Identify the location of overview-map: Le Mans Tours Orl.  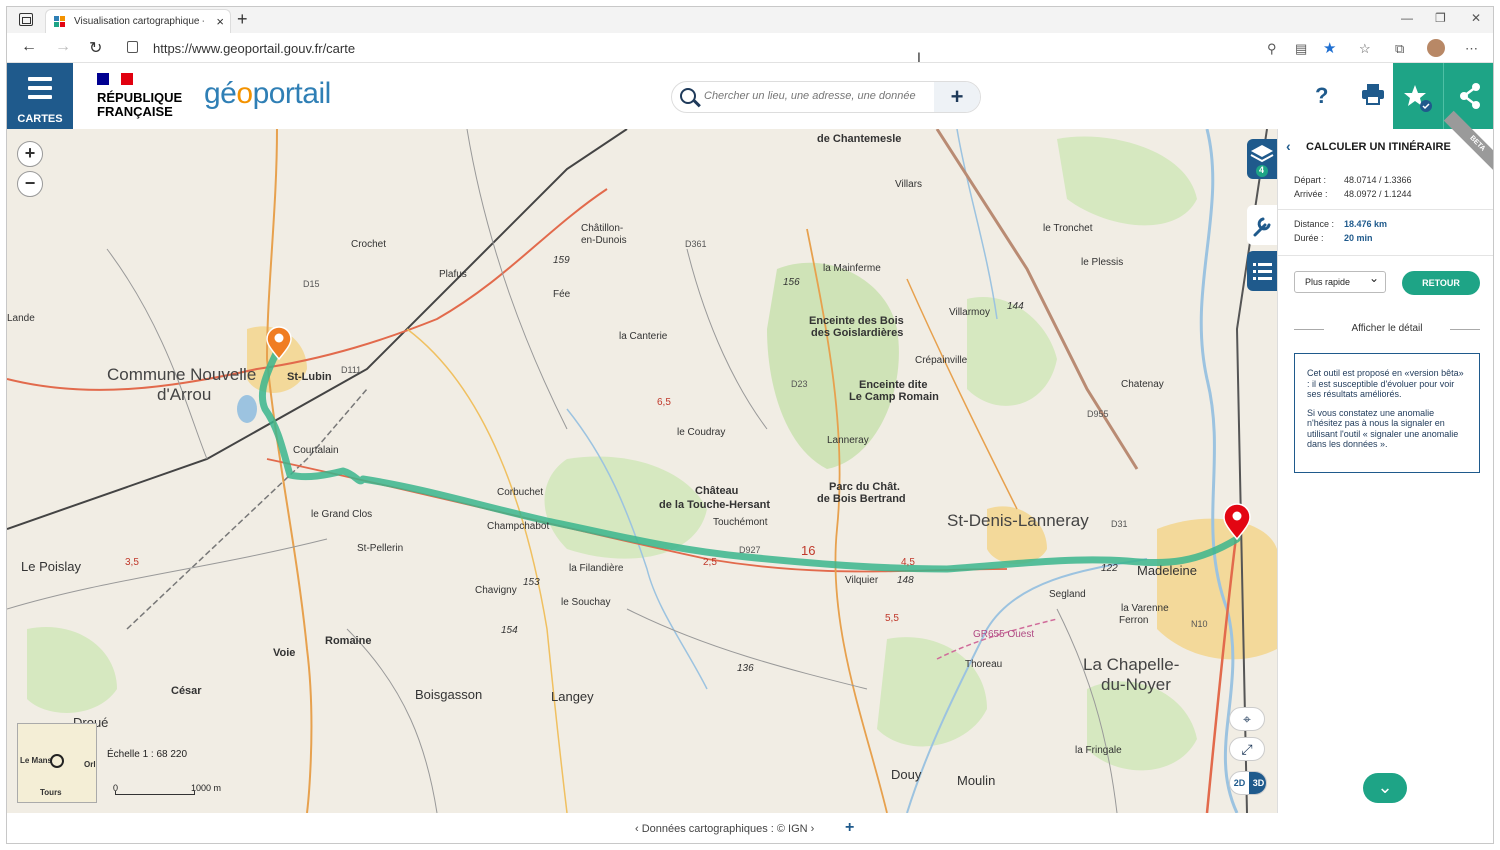
(57, 763).